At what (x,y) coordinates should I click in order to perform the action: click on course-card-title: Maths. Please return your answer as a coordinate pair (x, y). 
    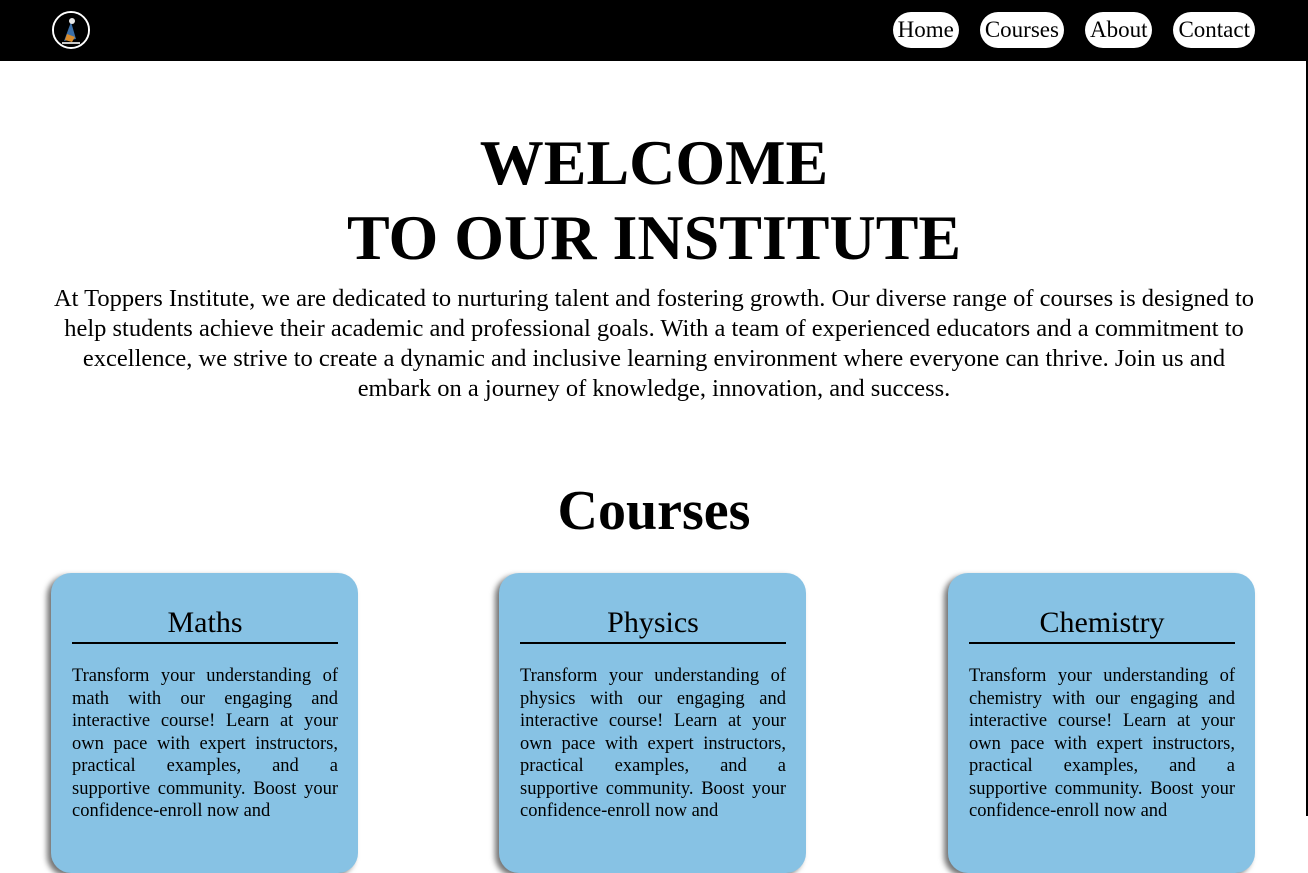
    Looking at the image, I should click on (205, 625).